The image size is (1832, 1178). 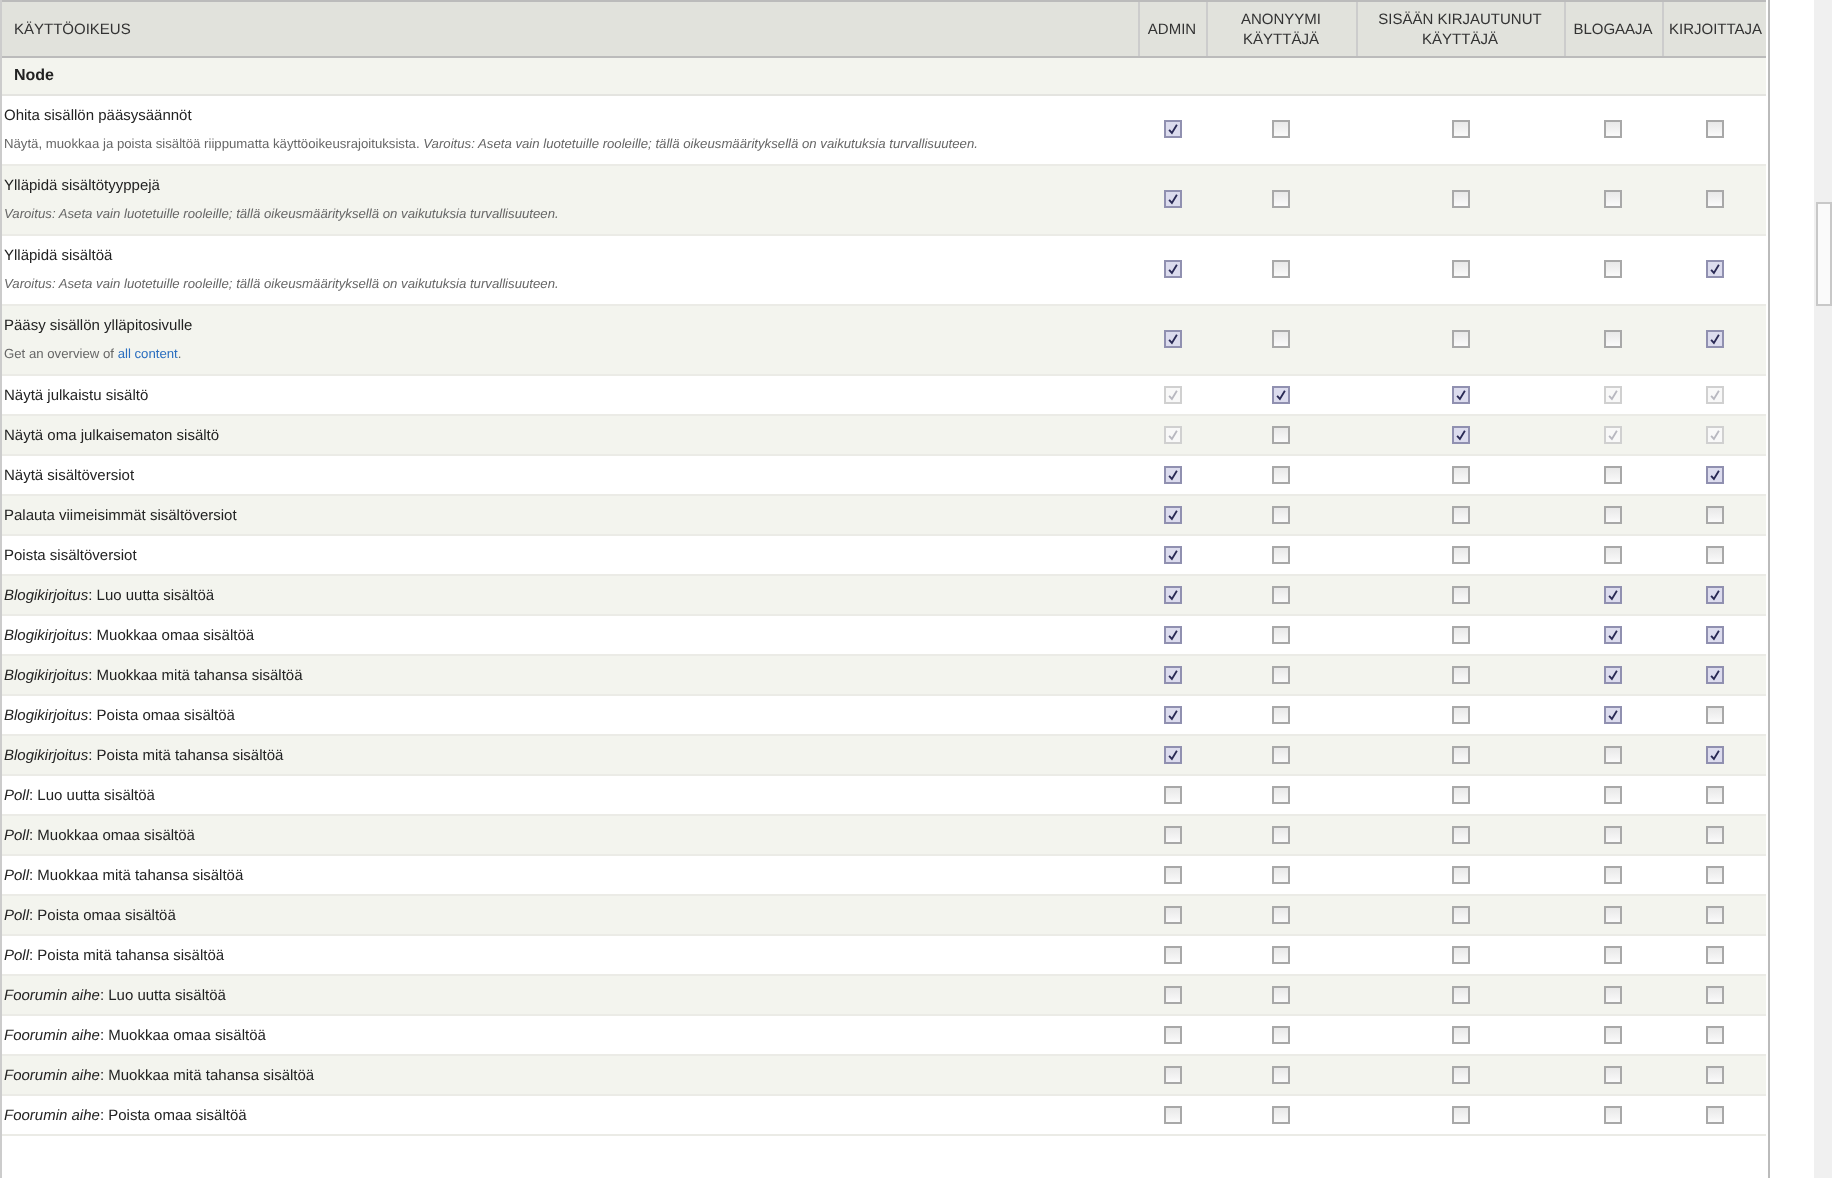 I want to click on scrollbar-thumb, so click(x=1824, y=254).